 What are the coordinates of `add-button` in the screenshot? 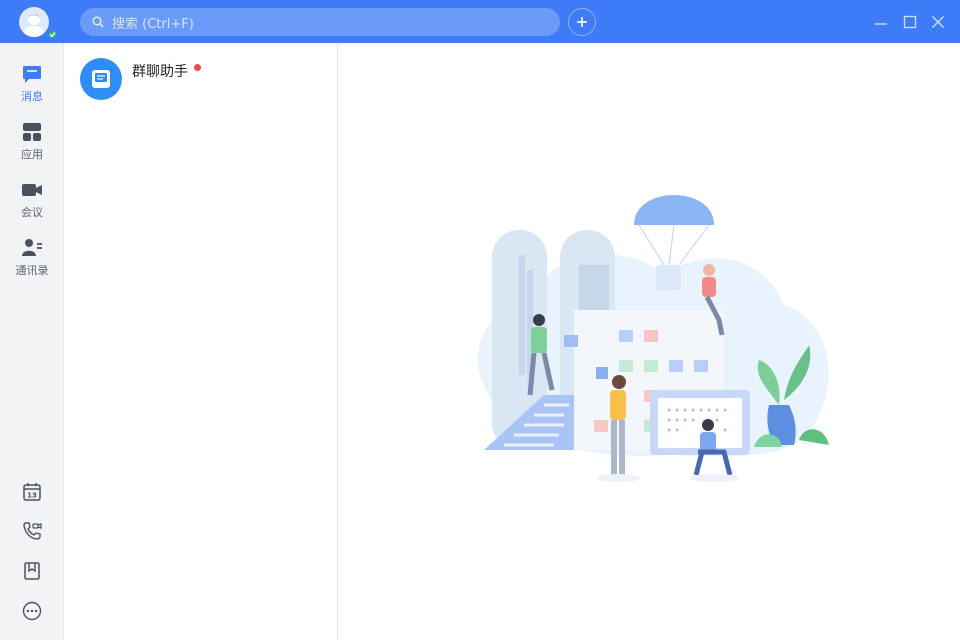 It's located at (582, 22).